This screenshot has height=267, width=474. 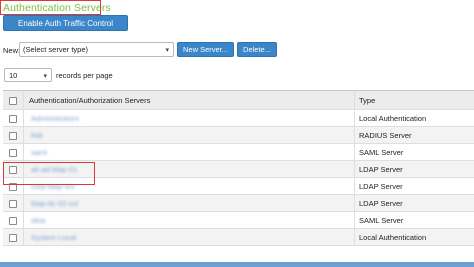 What do you see at coordinates (37, 135) in the screenshot?
I see `server-name-link: Rdr` at bounding box center [37, 135].